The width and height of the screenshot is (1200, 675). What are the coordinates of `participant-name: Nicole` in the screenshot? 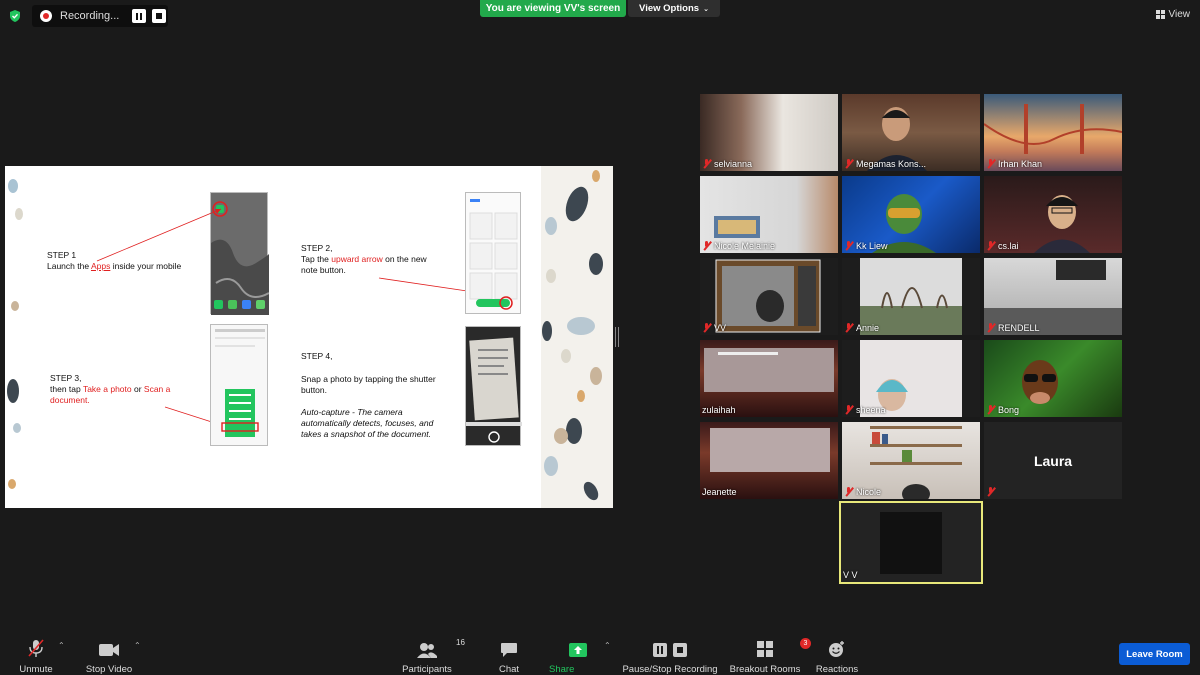 It's located at (869, 492).